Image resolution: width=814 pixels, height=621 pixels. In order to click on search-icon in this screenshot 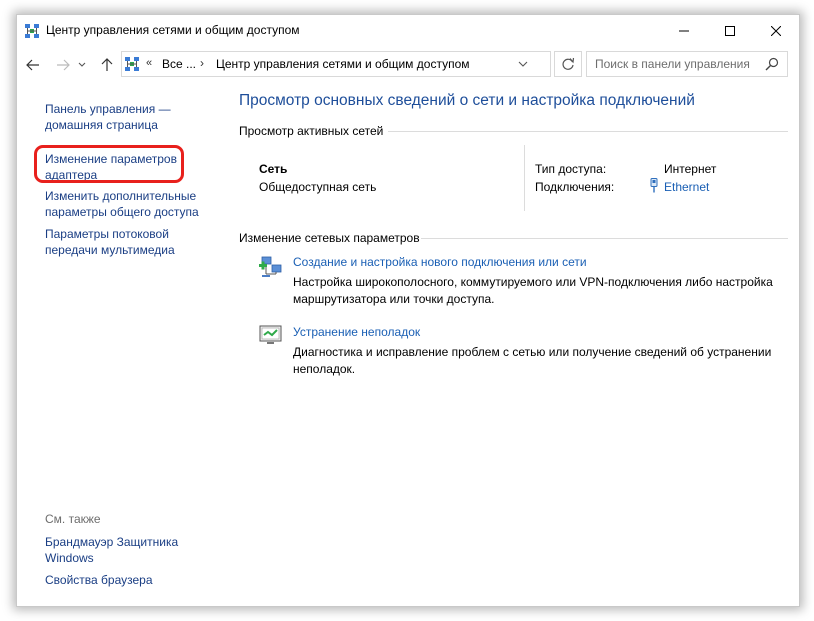, I will do `click(772, 65)`.